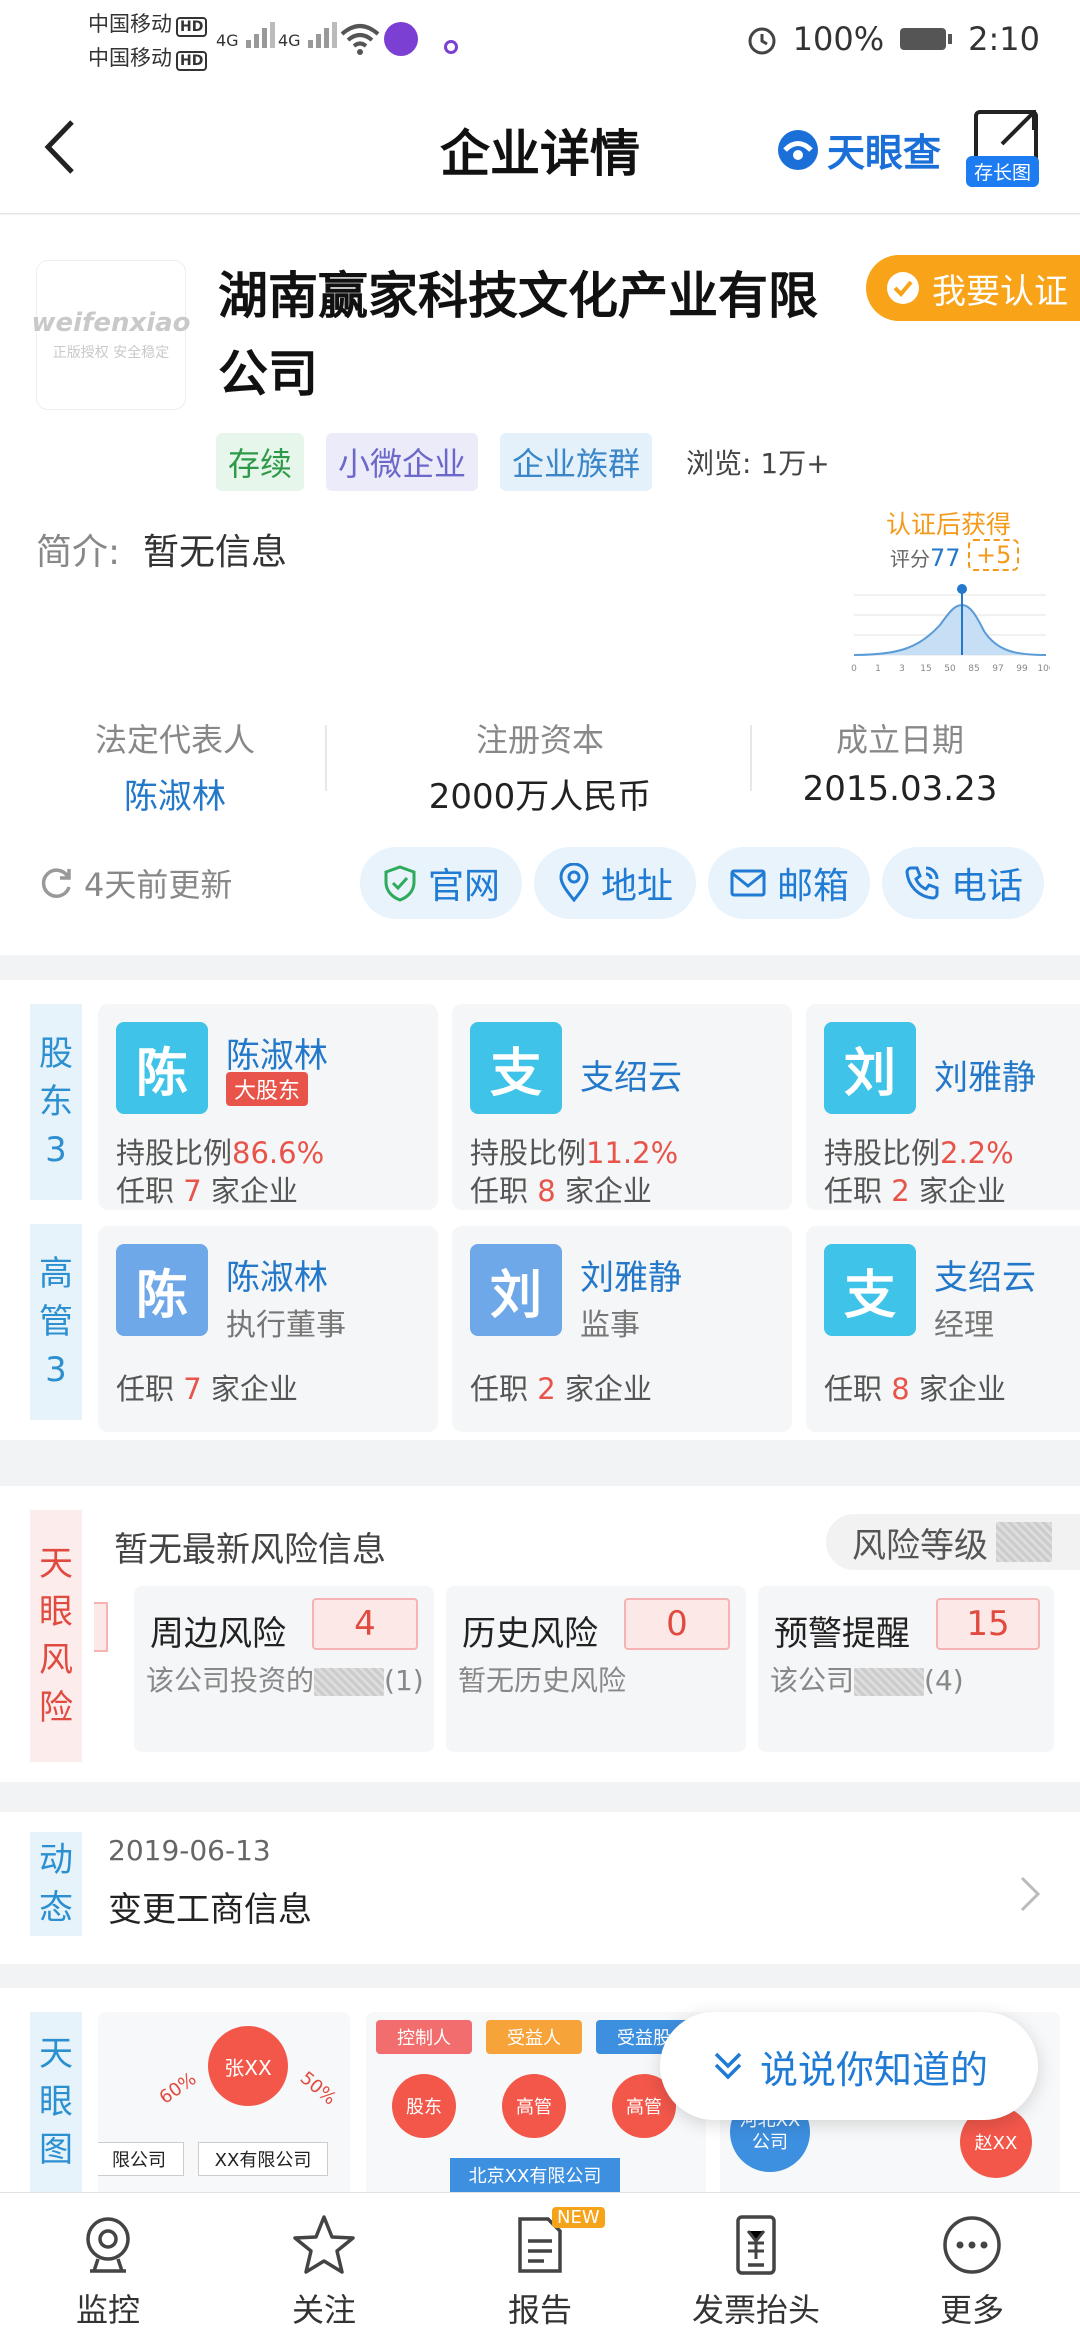  What do you see at coordinates (56, 1884) in the screenshot?
I see `news-label: 动态` at bounding box center [56, 1884].